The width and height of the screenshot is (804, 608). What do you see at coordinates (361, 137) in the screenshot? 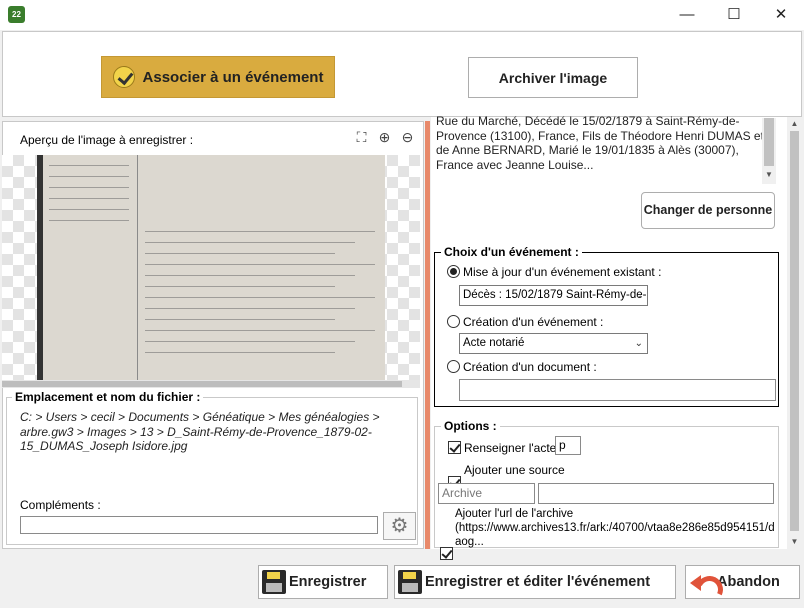
I see `zoom-fit-icon: ⛶` at bounding box center [361, 137].